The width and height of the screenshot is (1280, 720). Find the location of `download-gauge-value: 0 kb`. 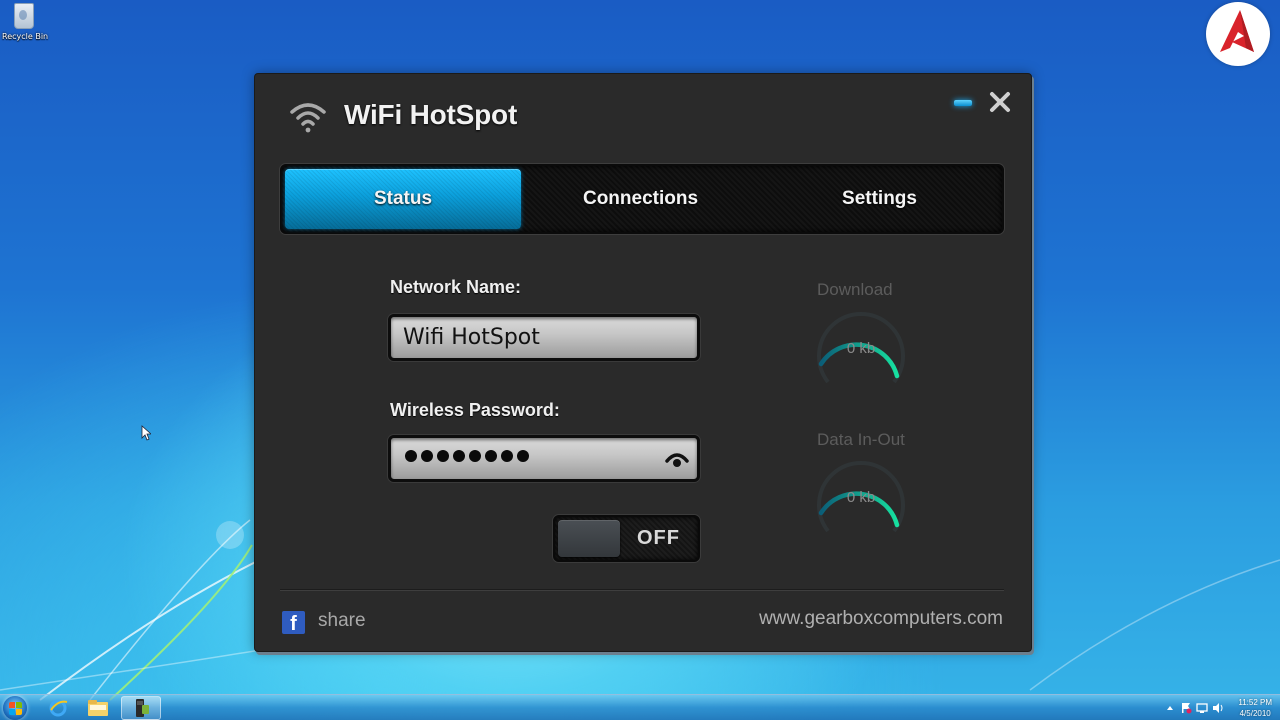

download-gauge-value: 0 kb is located at coordinates (861, 348).